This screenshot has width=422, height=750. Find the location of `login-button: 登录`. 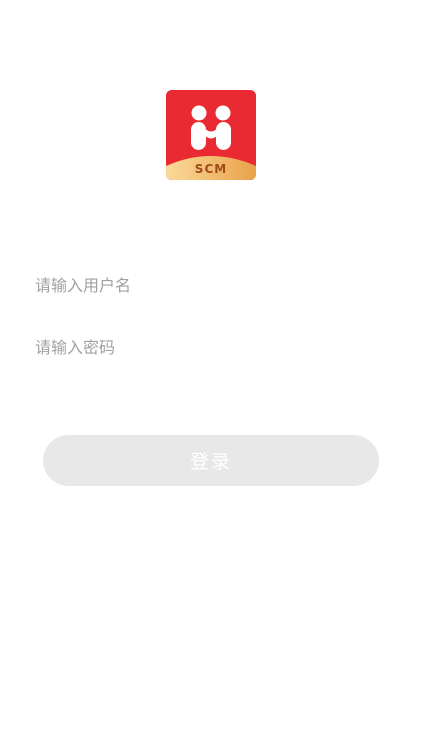

login-button: 登录 is located at coordinates (211, 460).